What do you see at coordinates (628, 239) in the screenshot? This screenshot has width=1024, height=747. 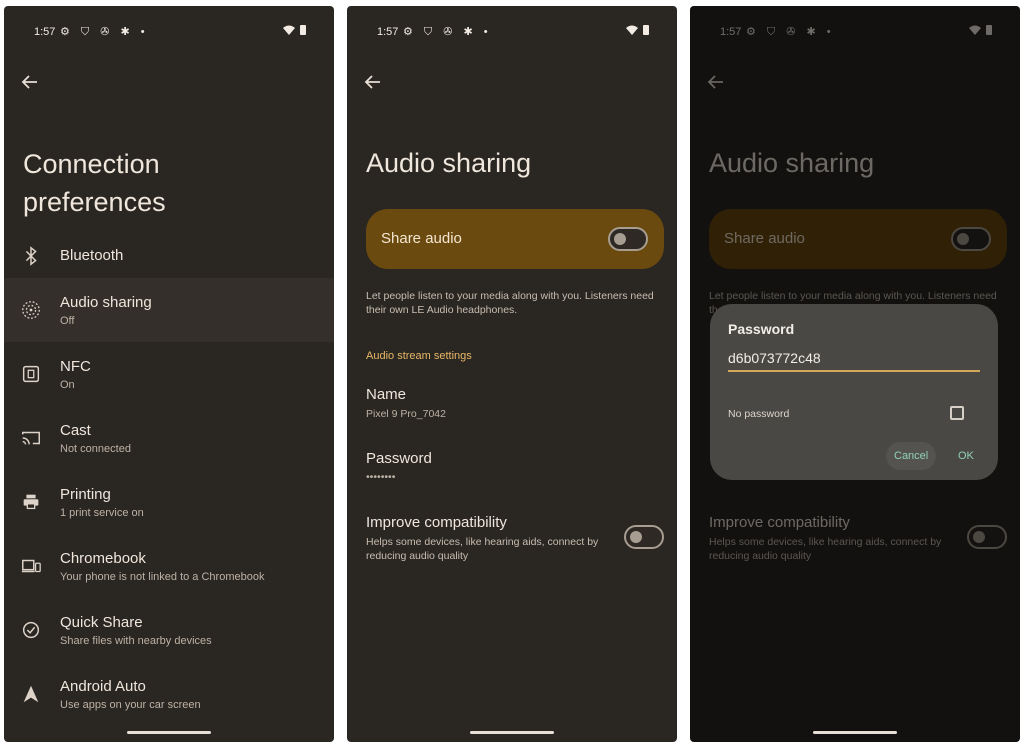 I see `share-audio-toggle` at bounding box center [628, 239].